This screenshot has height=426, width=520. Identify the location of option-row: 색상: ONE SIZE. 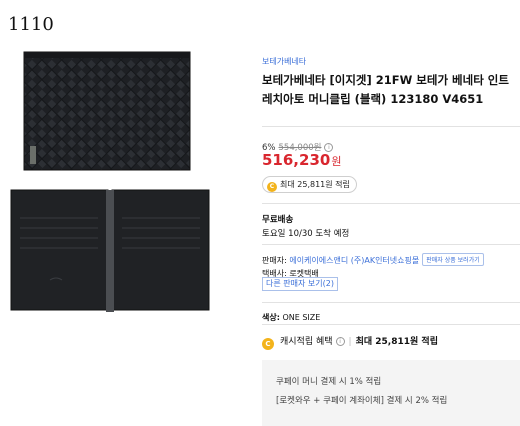
(291, 317).